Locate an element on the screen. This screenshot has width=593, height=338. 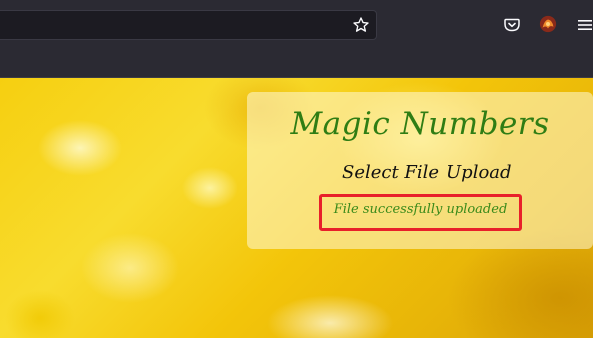
avatar-icon is located at coordinates (548, 24).